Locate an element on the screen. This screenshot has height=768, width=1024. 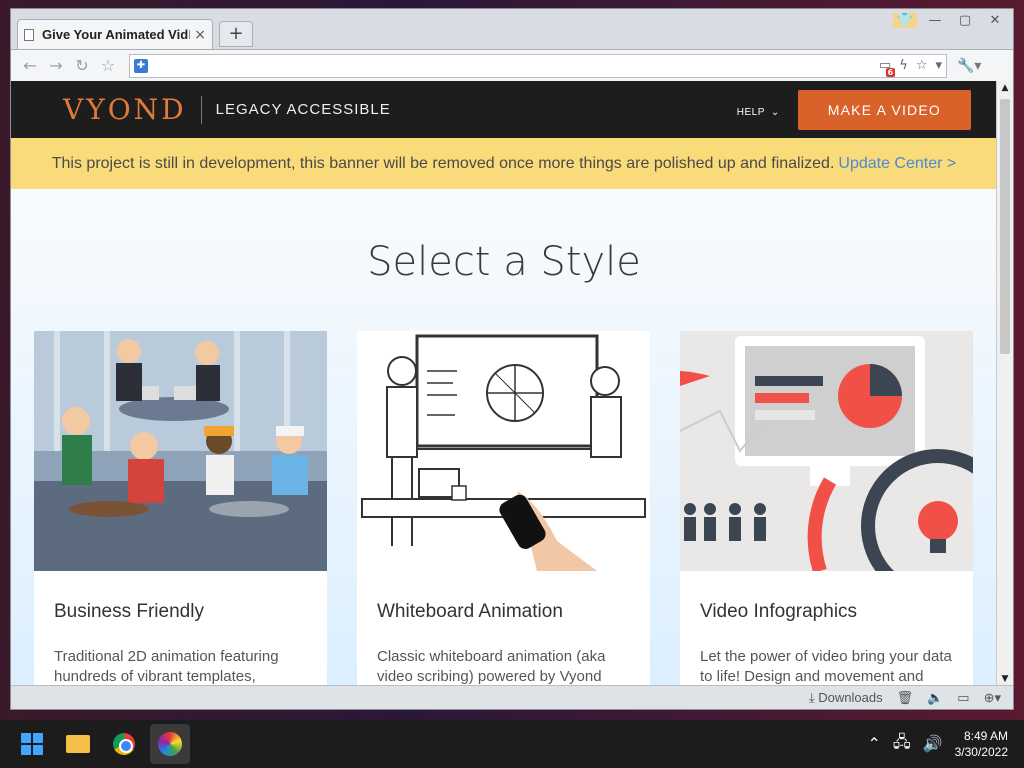
close-window-icon: ✕ is located at coordinates (995, 20).